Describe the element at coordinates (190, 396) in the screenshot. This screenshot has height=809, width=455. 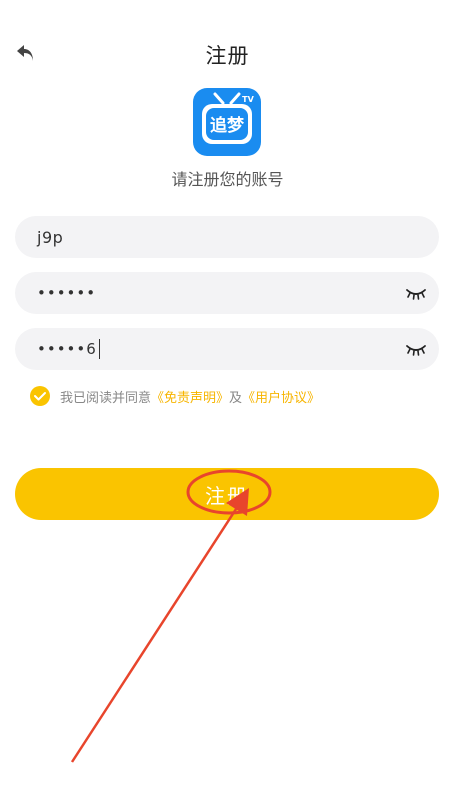
I see `disclaimer-link: 《免责声明》` at that location.